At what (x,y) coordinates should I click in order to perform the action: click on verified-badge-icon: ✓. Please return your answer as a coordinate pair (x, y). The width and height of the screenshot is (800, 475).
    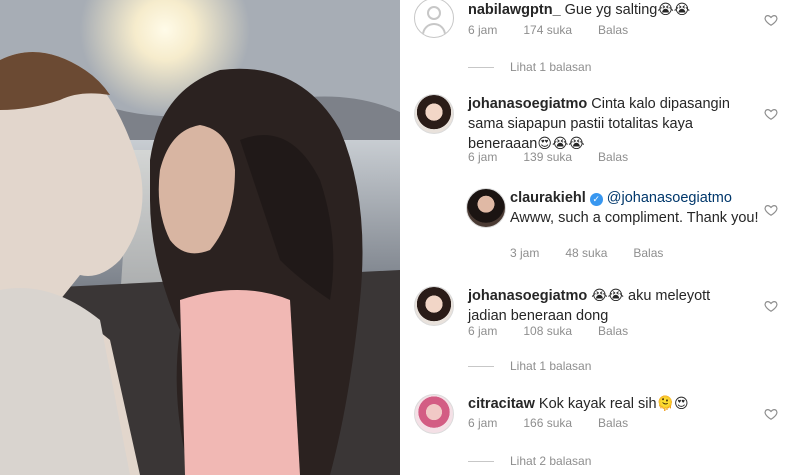
    Looking at the image, I should click on (596, 199).